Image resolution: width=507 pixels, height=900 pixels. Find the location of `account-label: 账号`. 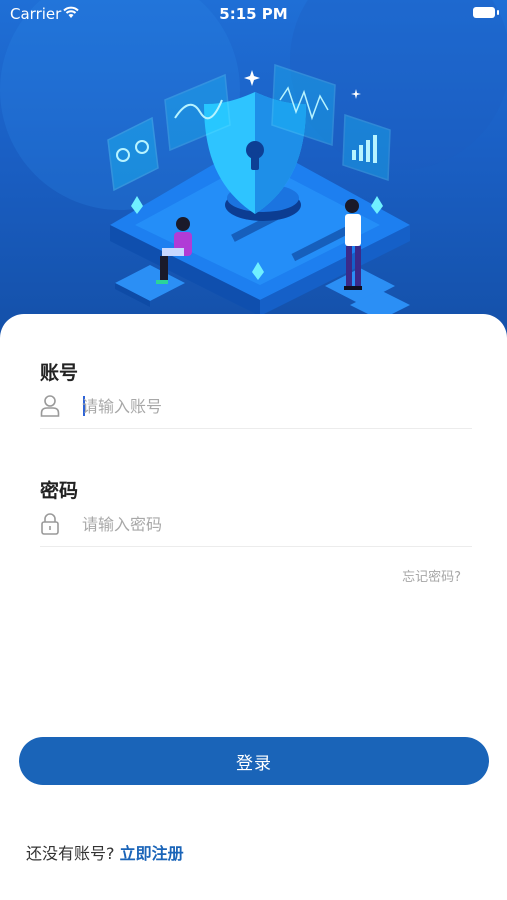

account-label: 账号 is located at coordinates (59, 373).